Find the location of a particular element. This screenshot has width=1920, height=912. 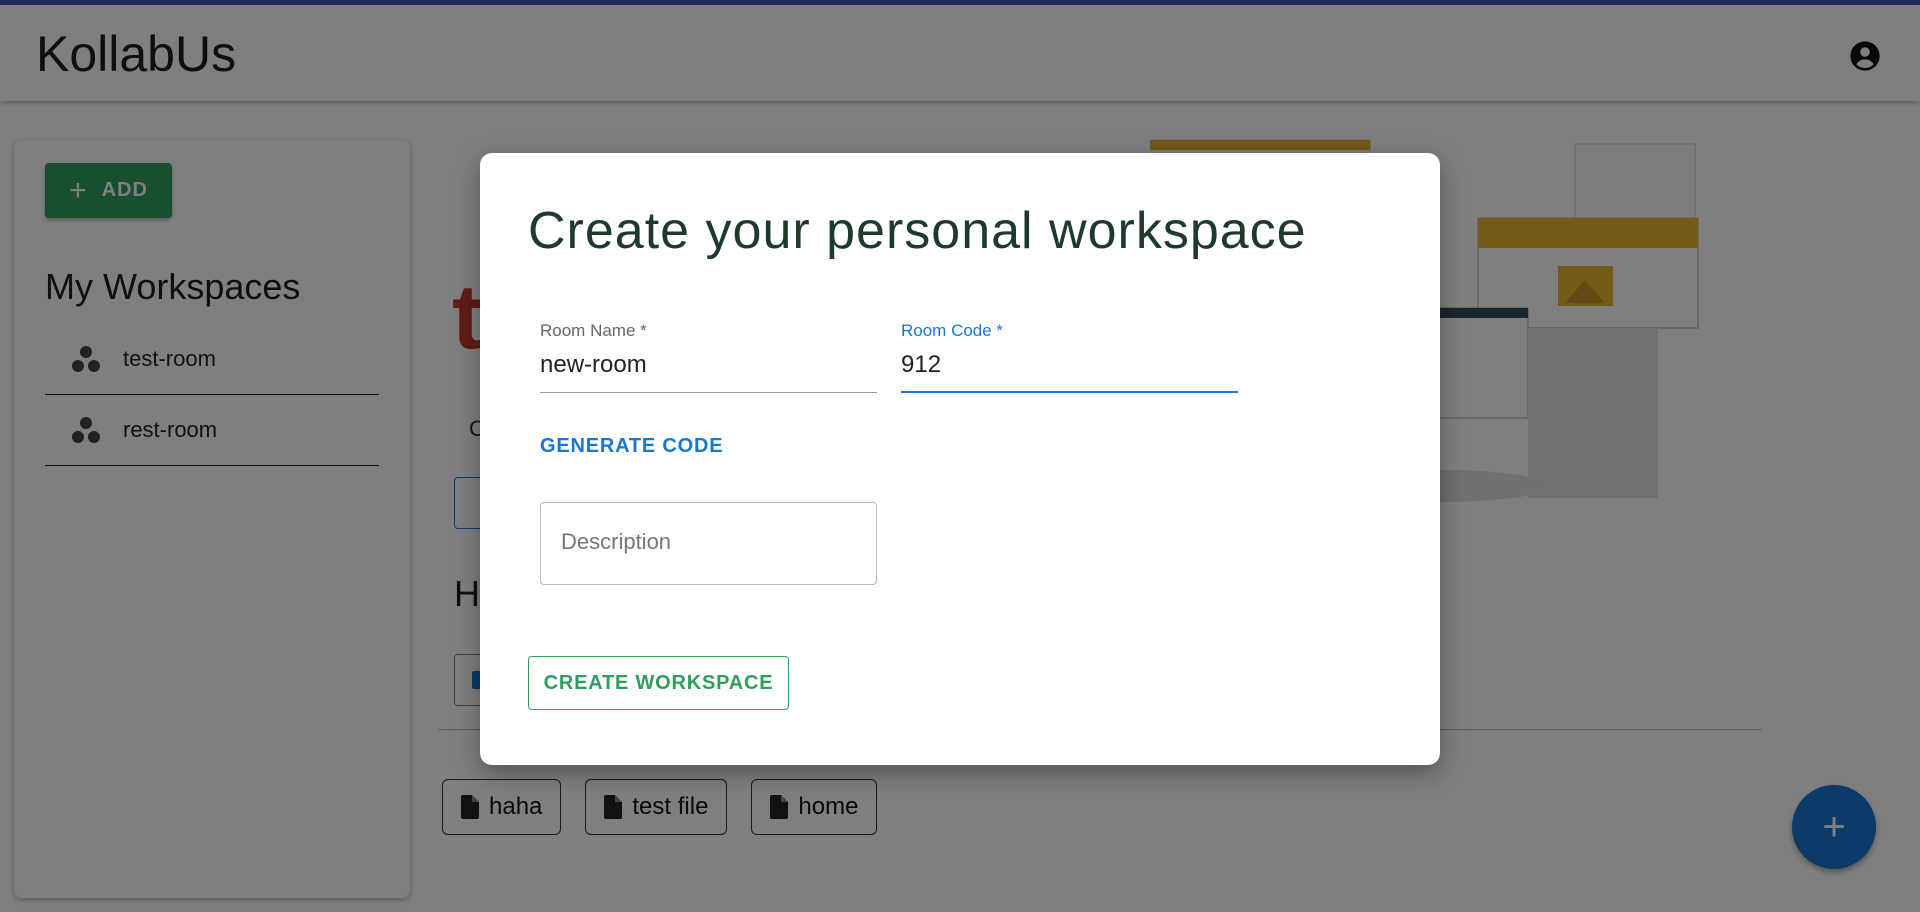

generate-code-button: GENERATE CODE is located at coordinates (631, 446).